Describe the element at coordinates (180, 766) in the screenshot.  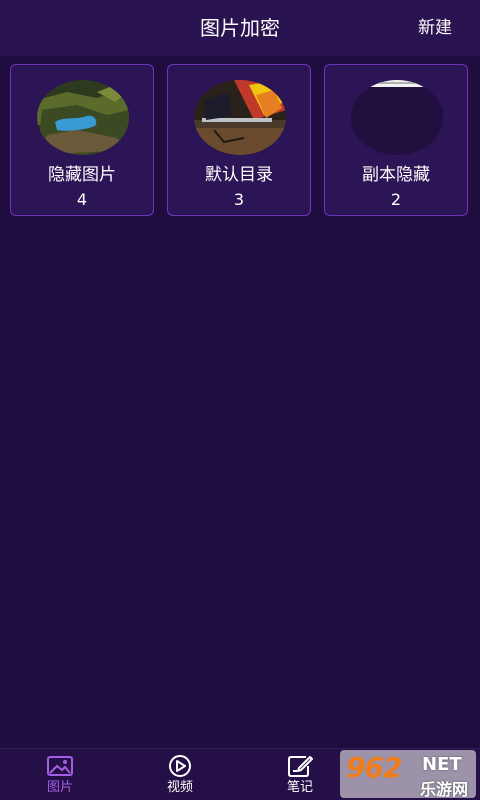
I see `play-icon` at that location.